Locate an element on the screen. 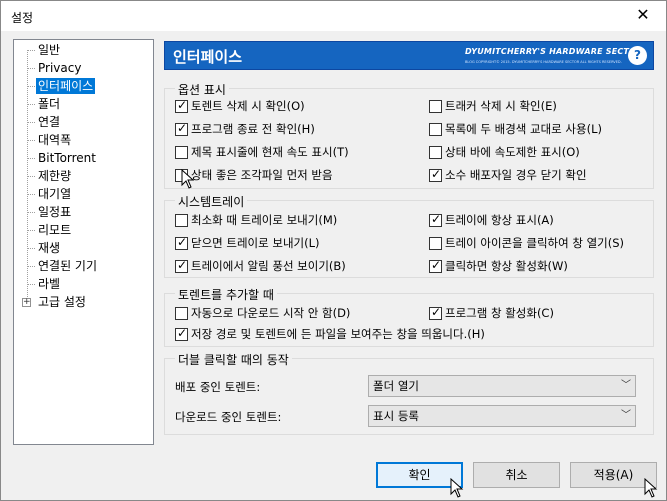  always-show-tray-checkbox: 트레이에 항상 표시(A) is located at coordinates (491, 220).